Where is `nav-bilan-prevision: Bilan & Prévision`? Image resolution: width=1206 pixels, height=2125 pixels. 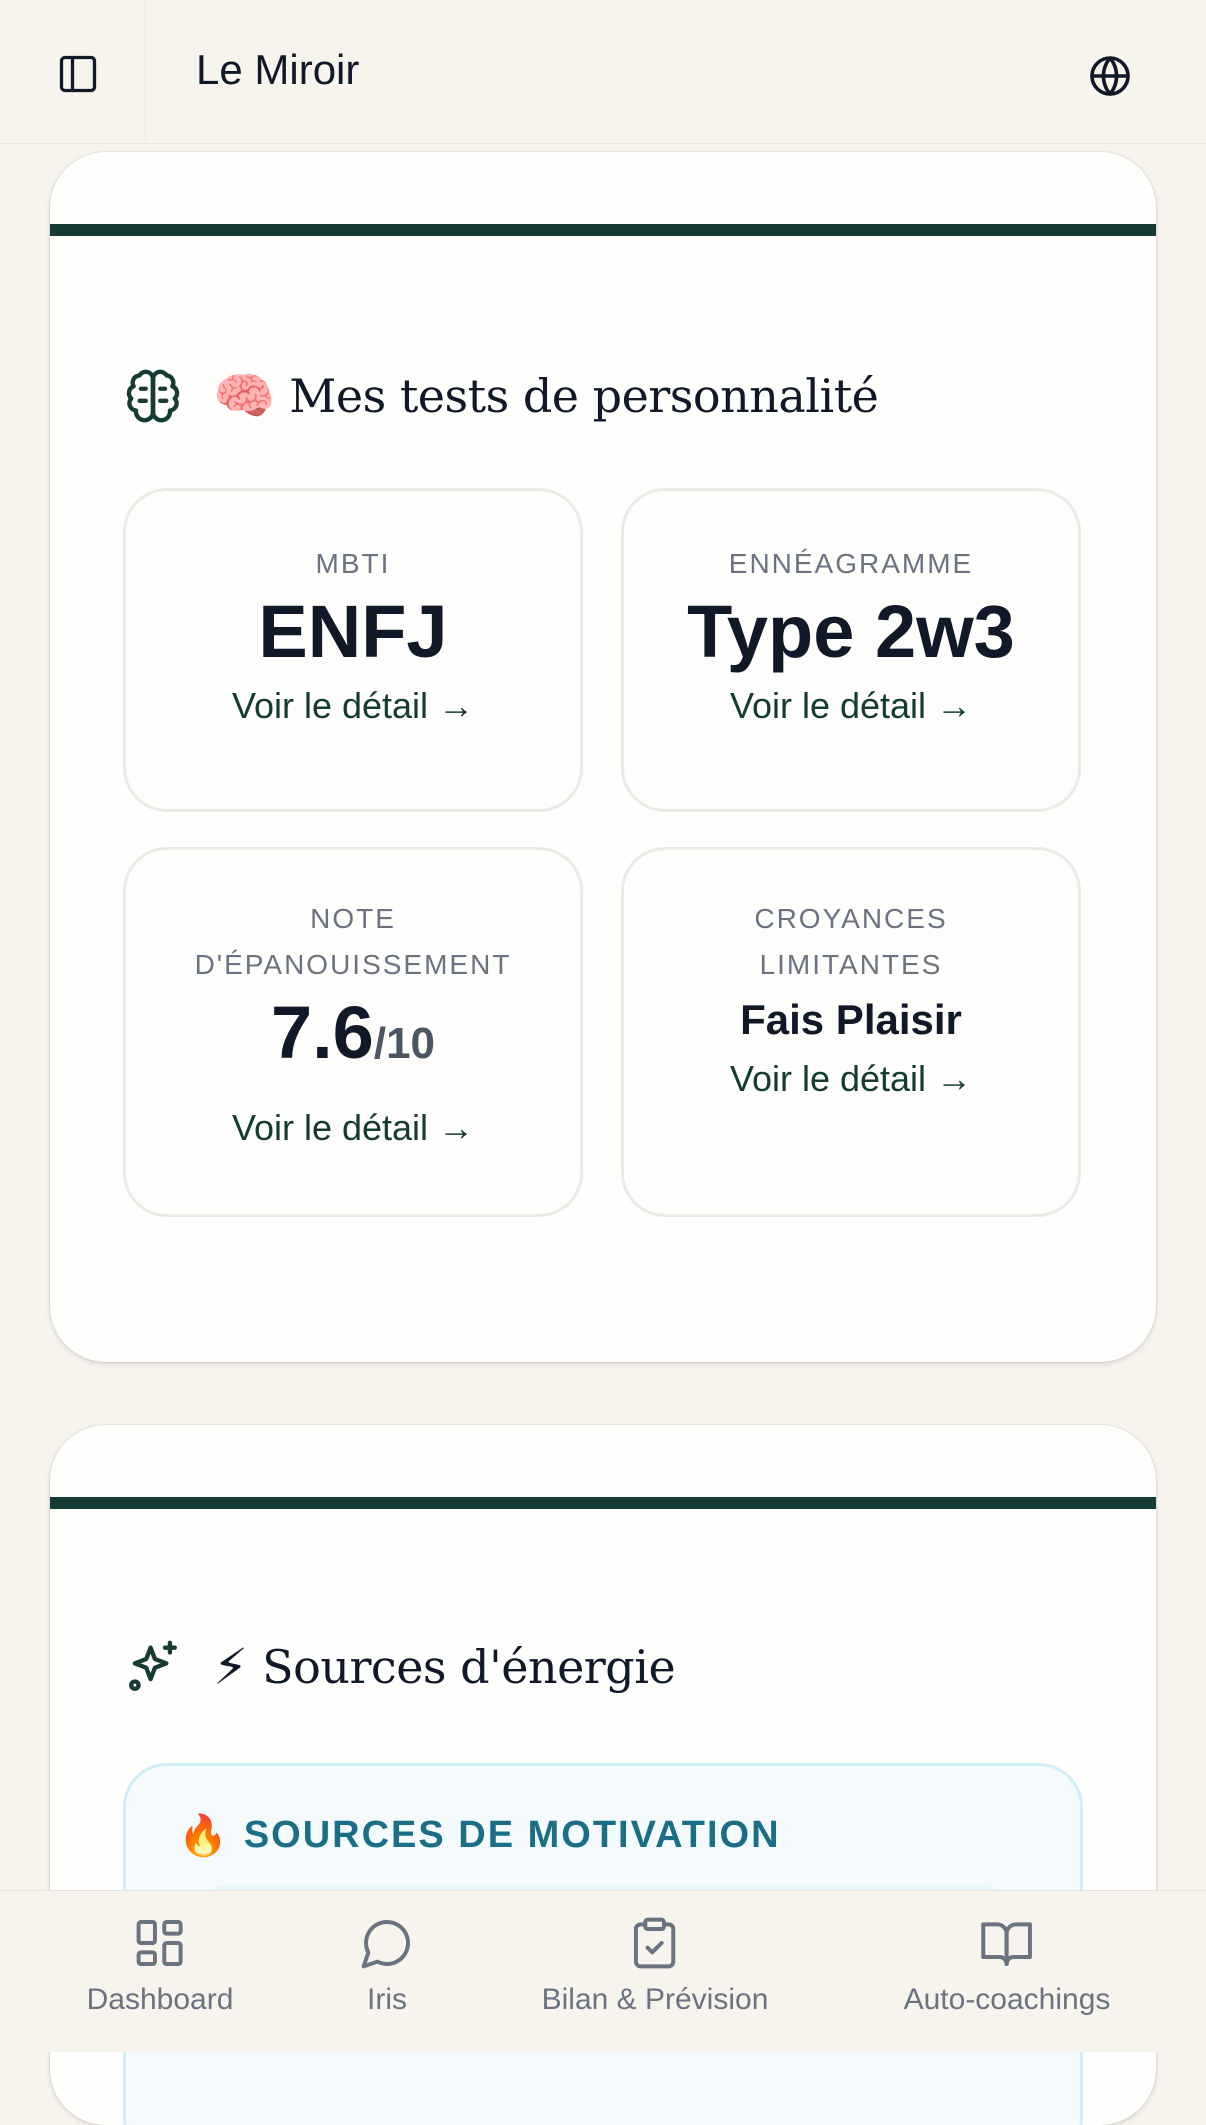
nav-bilan-prevision: Bilan & Prévision is located at coordinates (655, 1966).